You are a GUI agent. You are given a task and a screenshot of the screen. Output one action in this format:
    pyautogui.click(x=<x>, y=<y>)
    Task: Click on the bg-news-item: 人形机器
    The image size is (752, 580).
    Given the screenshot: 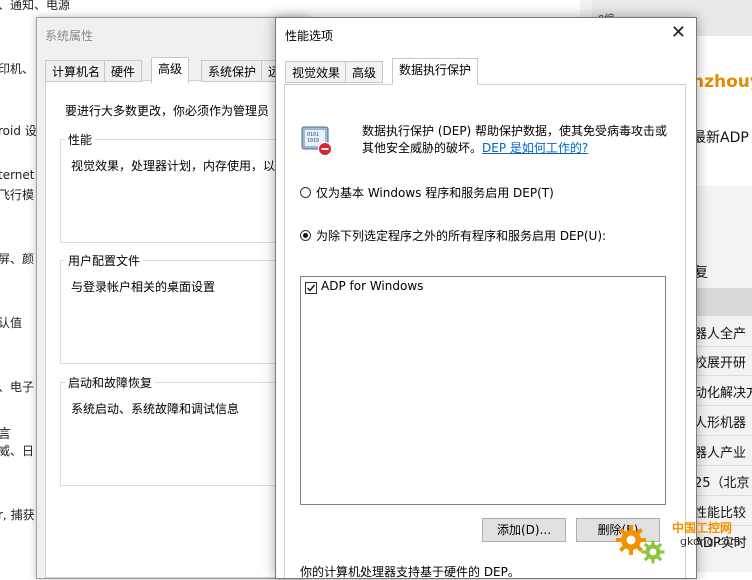 What is the action you would take?
    pyautogui.click(x=720, y=421)
    